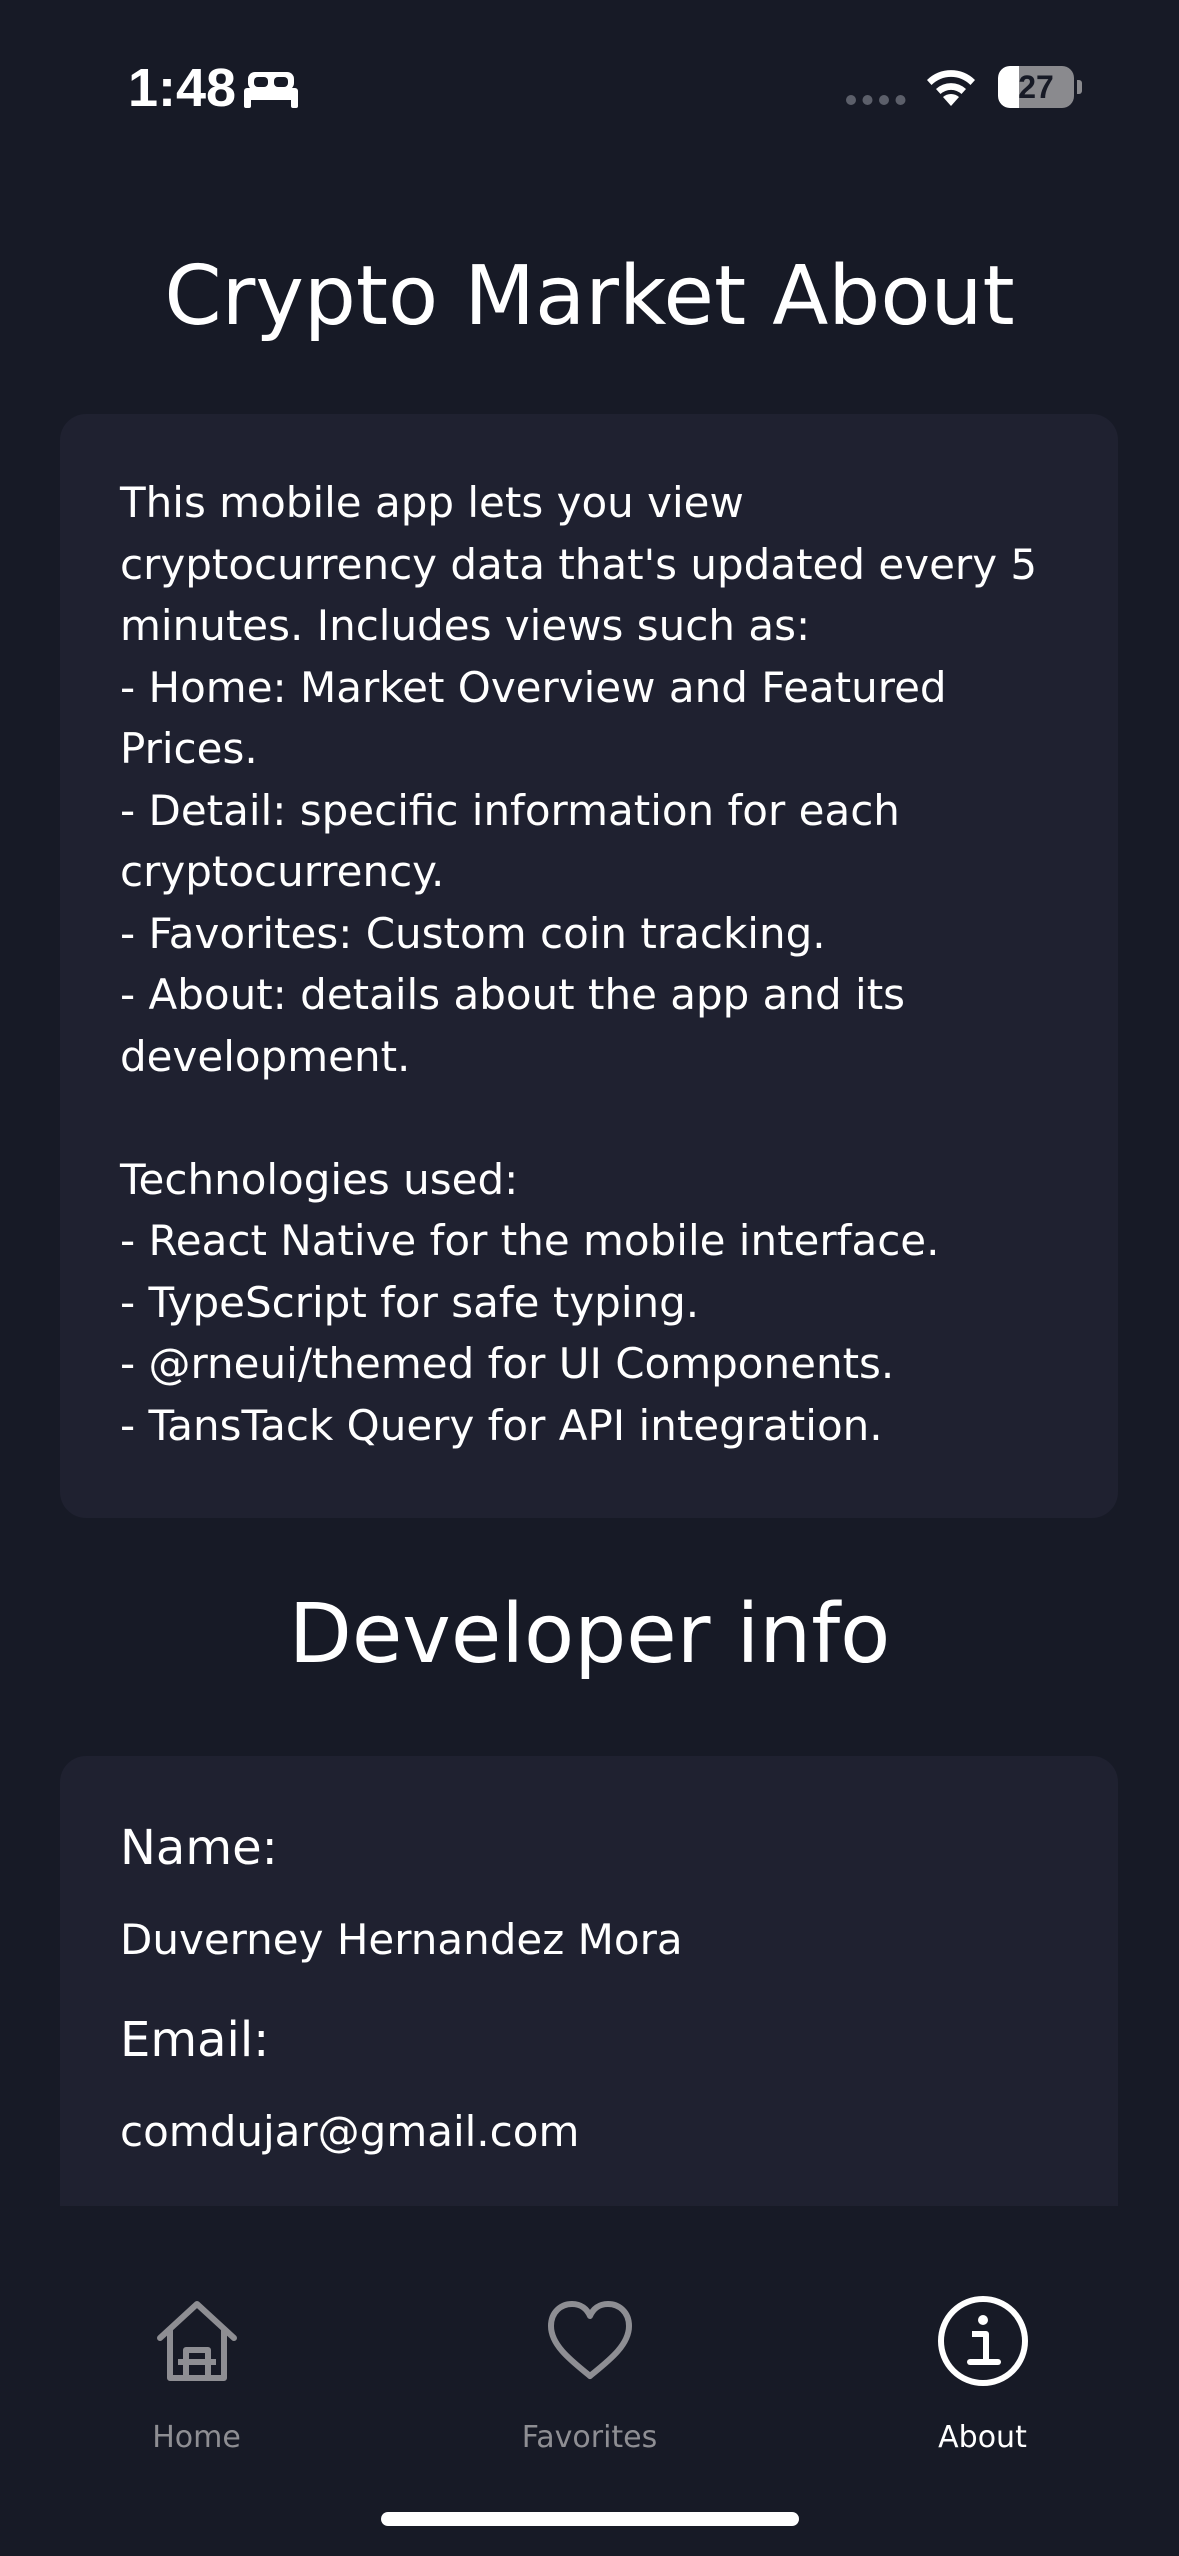  I want to click on email-value: comdujar@gmail.com, so click(350, 2131).